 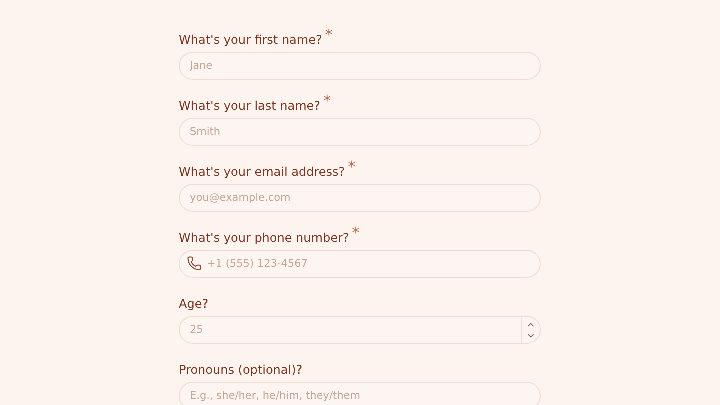 I want to click on field-label: What's your last name?, so click(x=250, y=106).